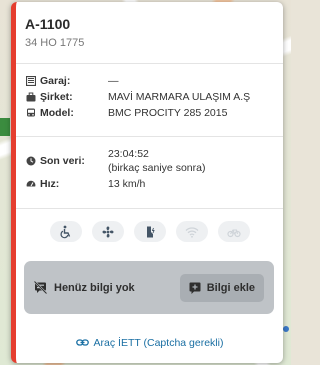  I want to click on clock-icon, so click(30, 161).